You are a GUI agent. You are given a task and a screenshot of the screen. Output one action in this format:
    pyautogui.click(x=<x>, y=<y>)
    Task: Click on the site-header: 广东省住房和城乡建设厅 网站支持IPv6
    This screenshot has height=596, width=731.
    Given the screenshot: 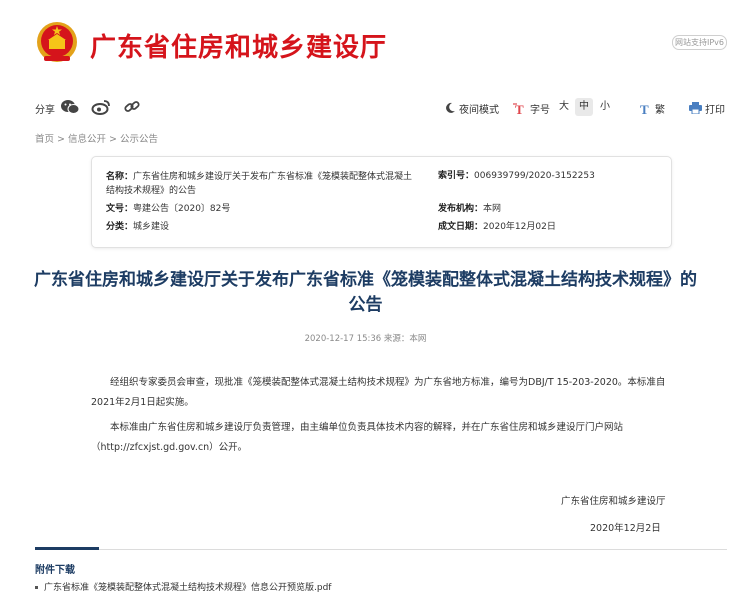 What is the action you would take?
    pyautogui.click(x=365, y=44)
    